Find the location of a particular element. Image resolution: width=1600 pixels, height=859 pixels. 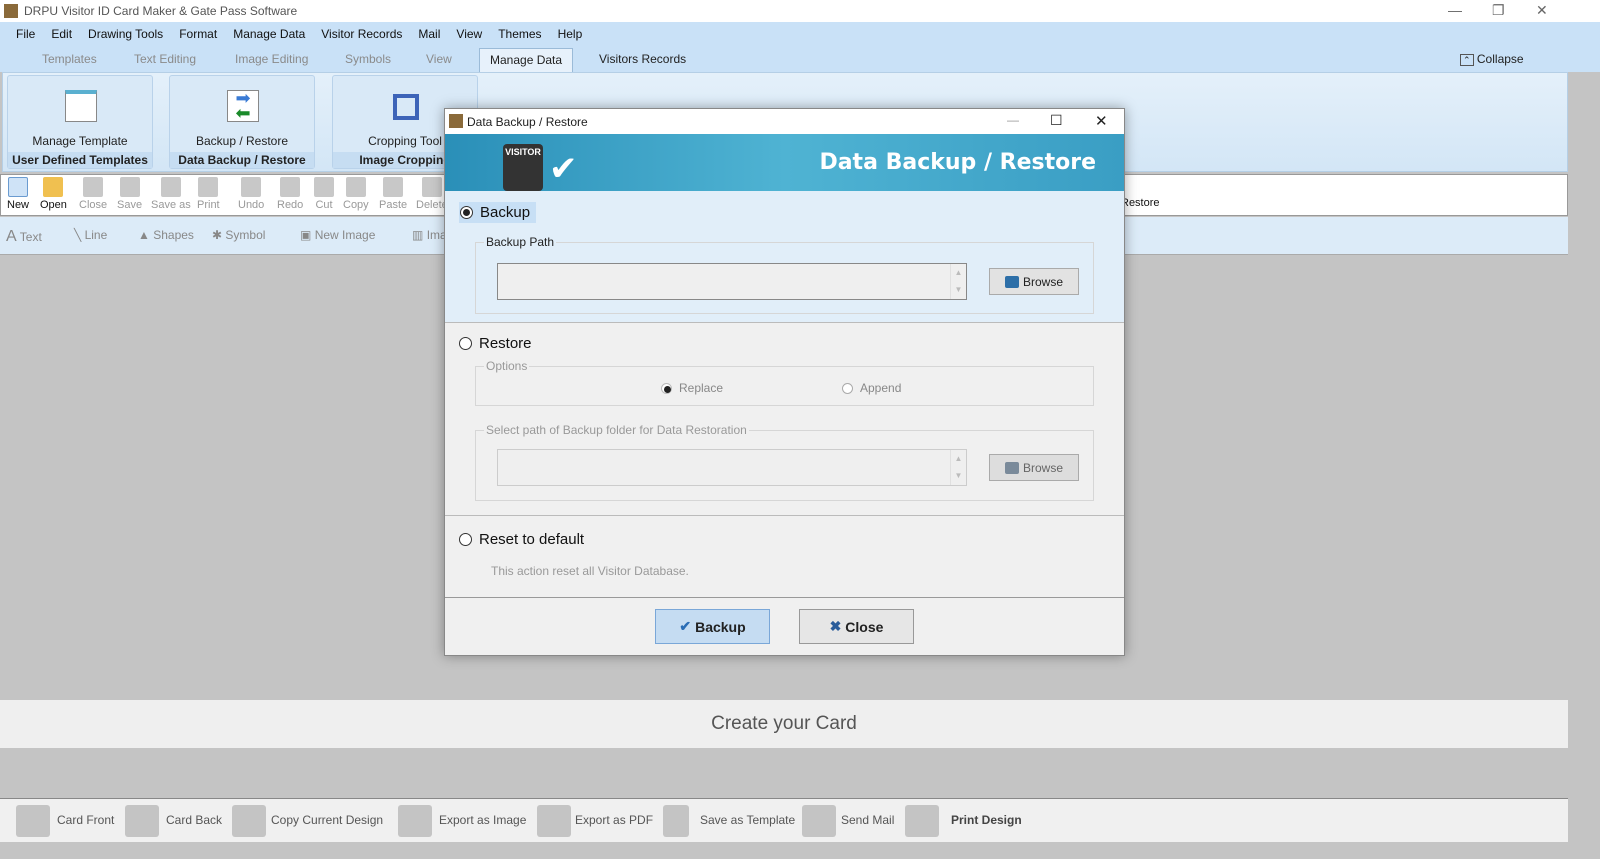

open-button: Open is located at coordinates (53, 194).